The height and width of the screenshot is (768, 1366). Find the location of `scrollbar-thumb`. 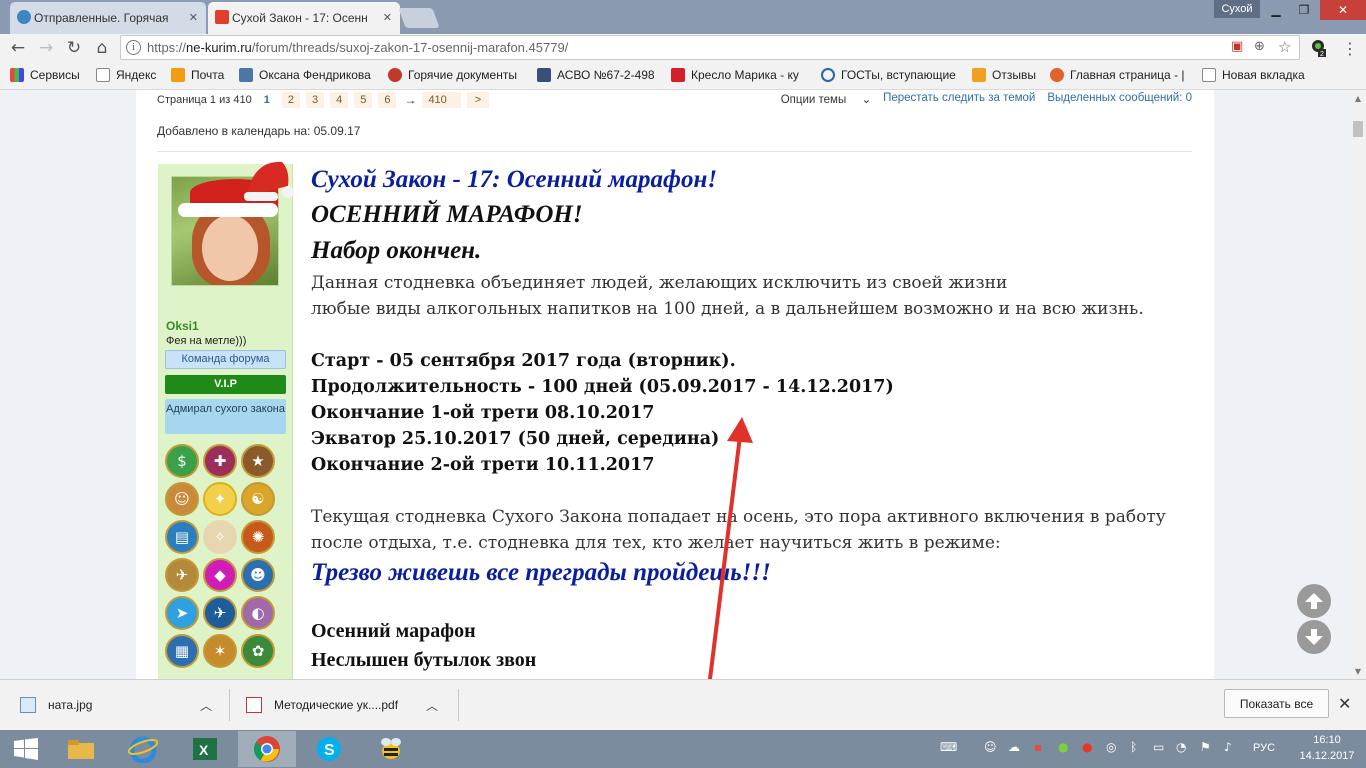

scrollbar-thumb is located at coordinates (1358, 129).